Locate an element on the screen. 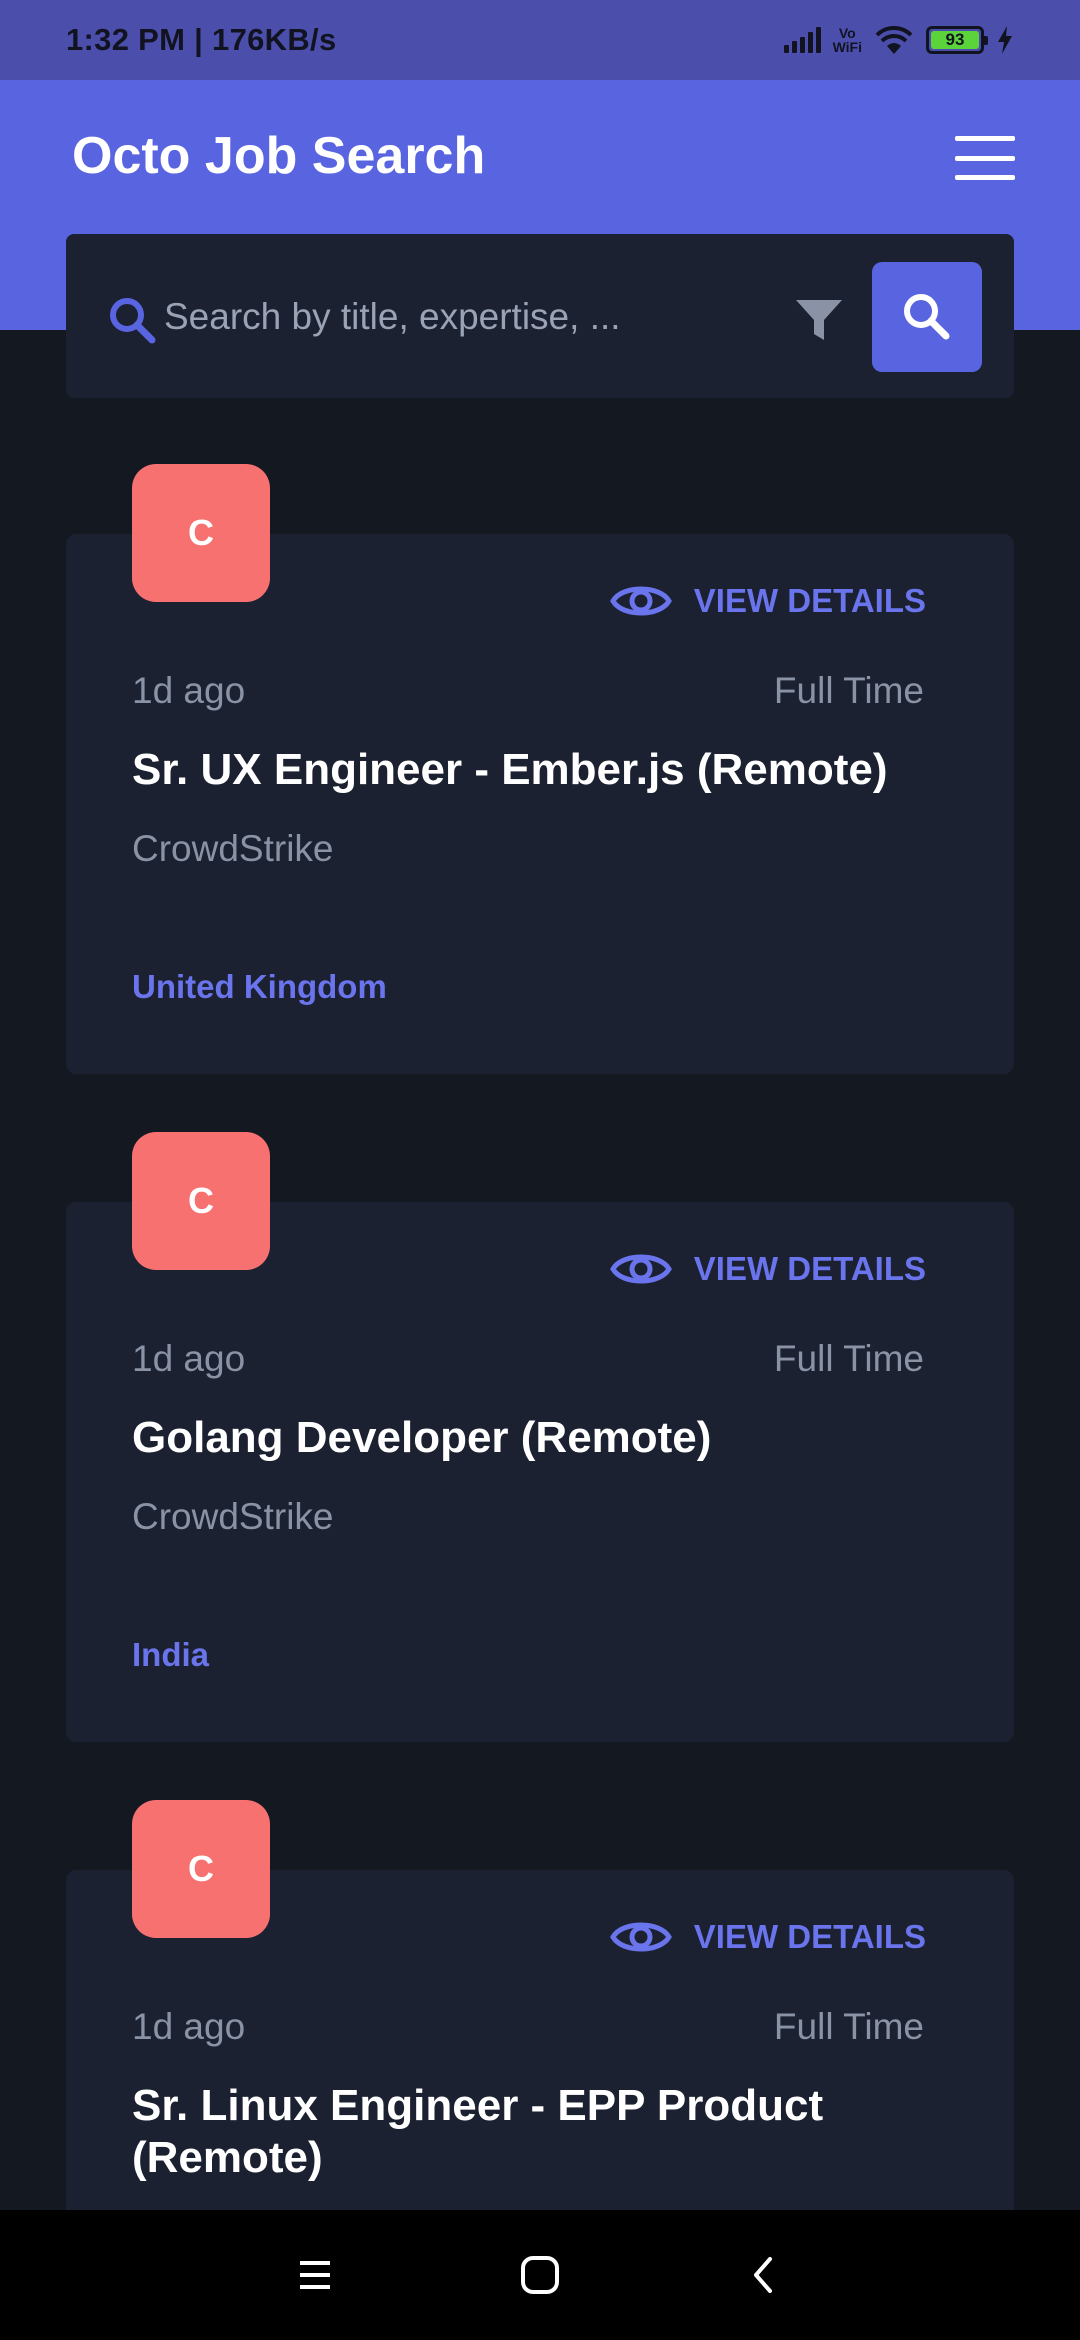 The height and width of the screenshot is (2340, 1080). battery-level: 93 is located at coordinates (955, 39).